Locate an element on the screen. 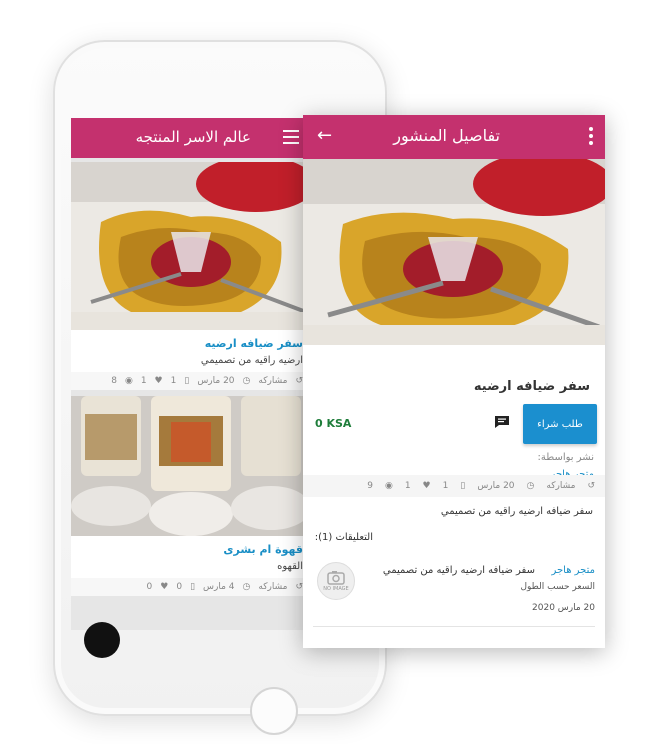 Image resolution: width=650 pixels, height=744 pixels. view-count: 9 is located at coordinates (370, 486).